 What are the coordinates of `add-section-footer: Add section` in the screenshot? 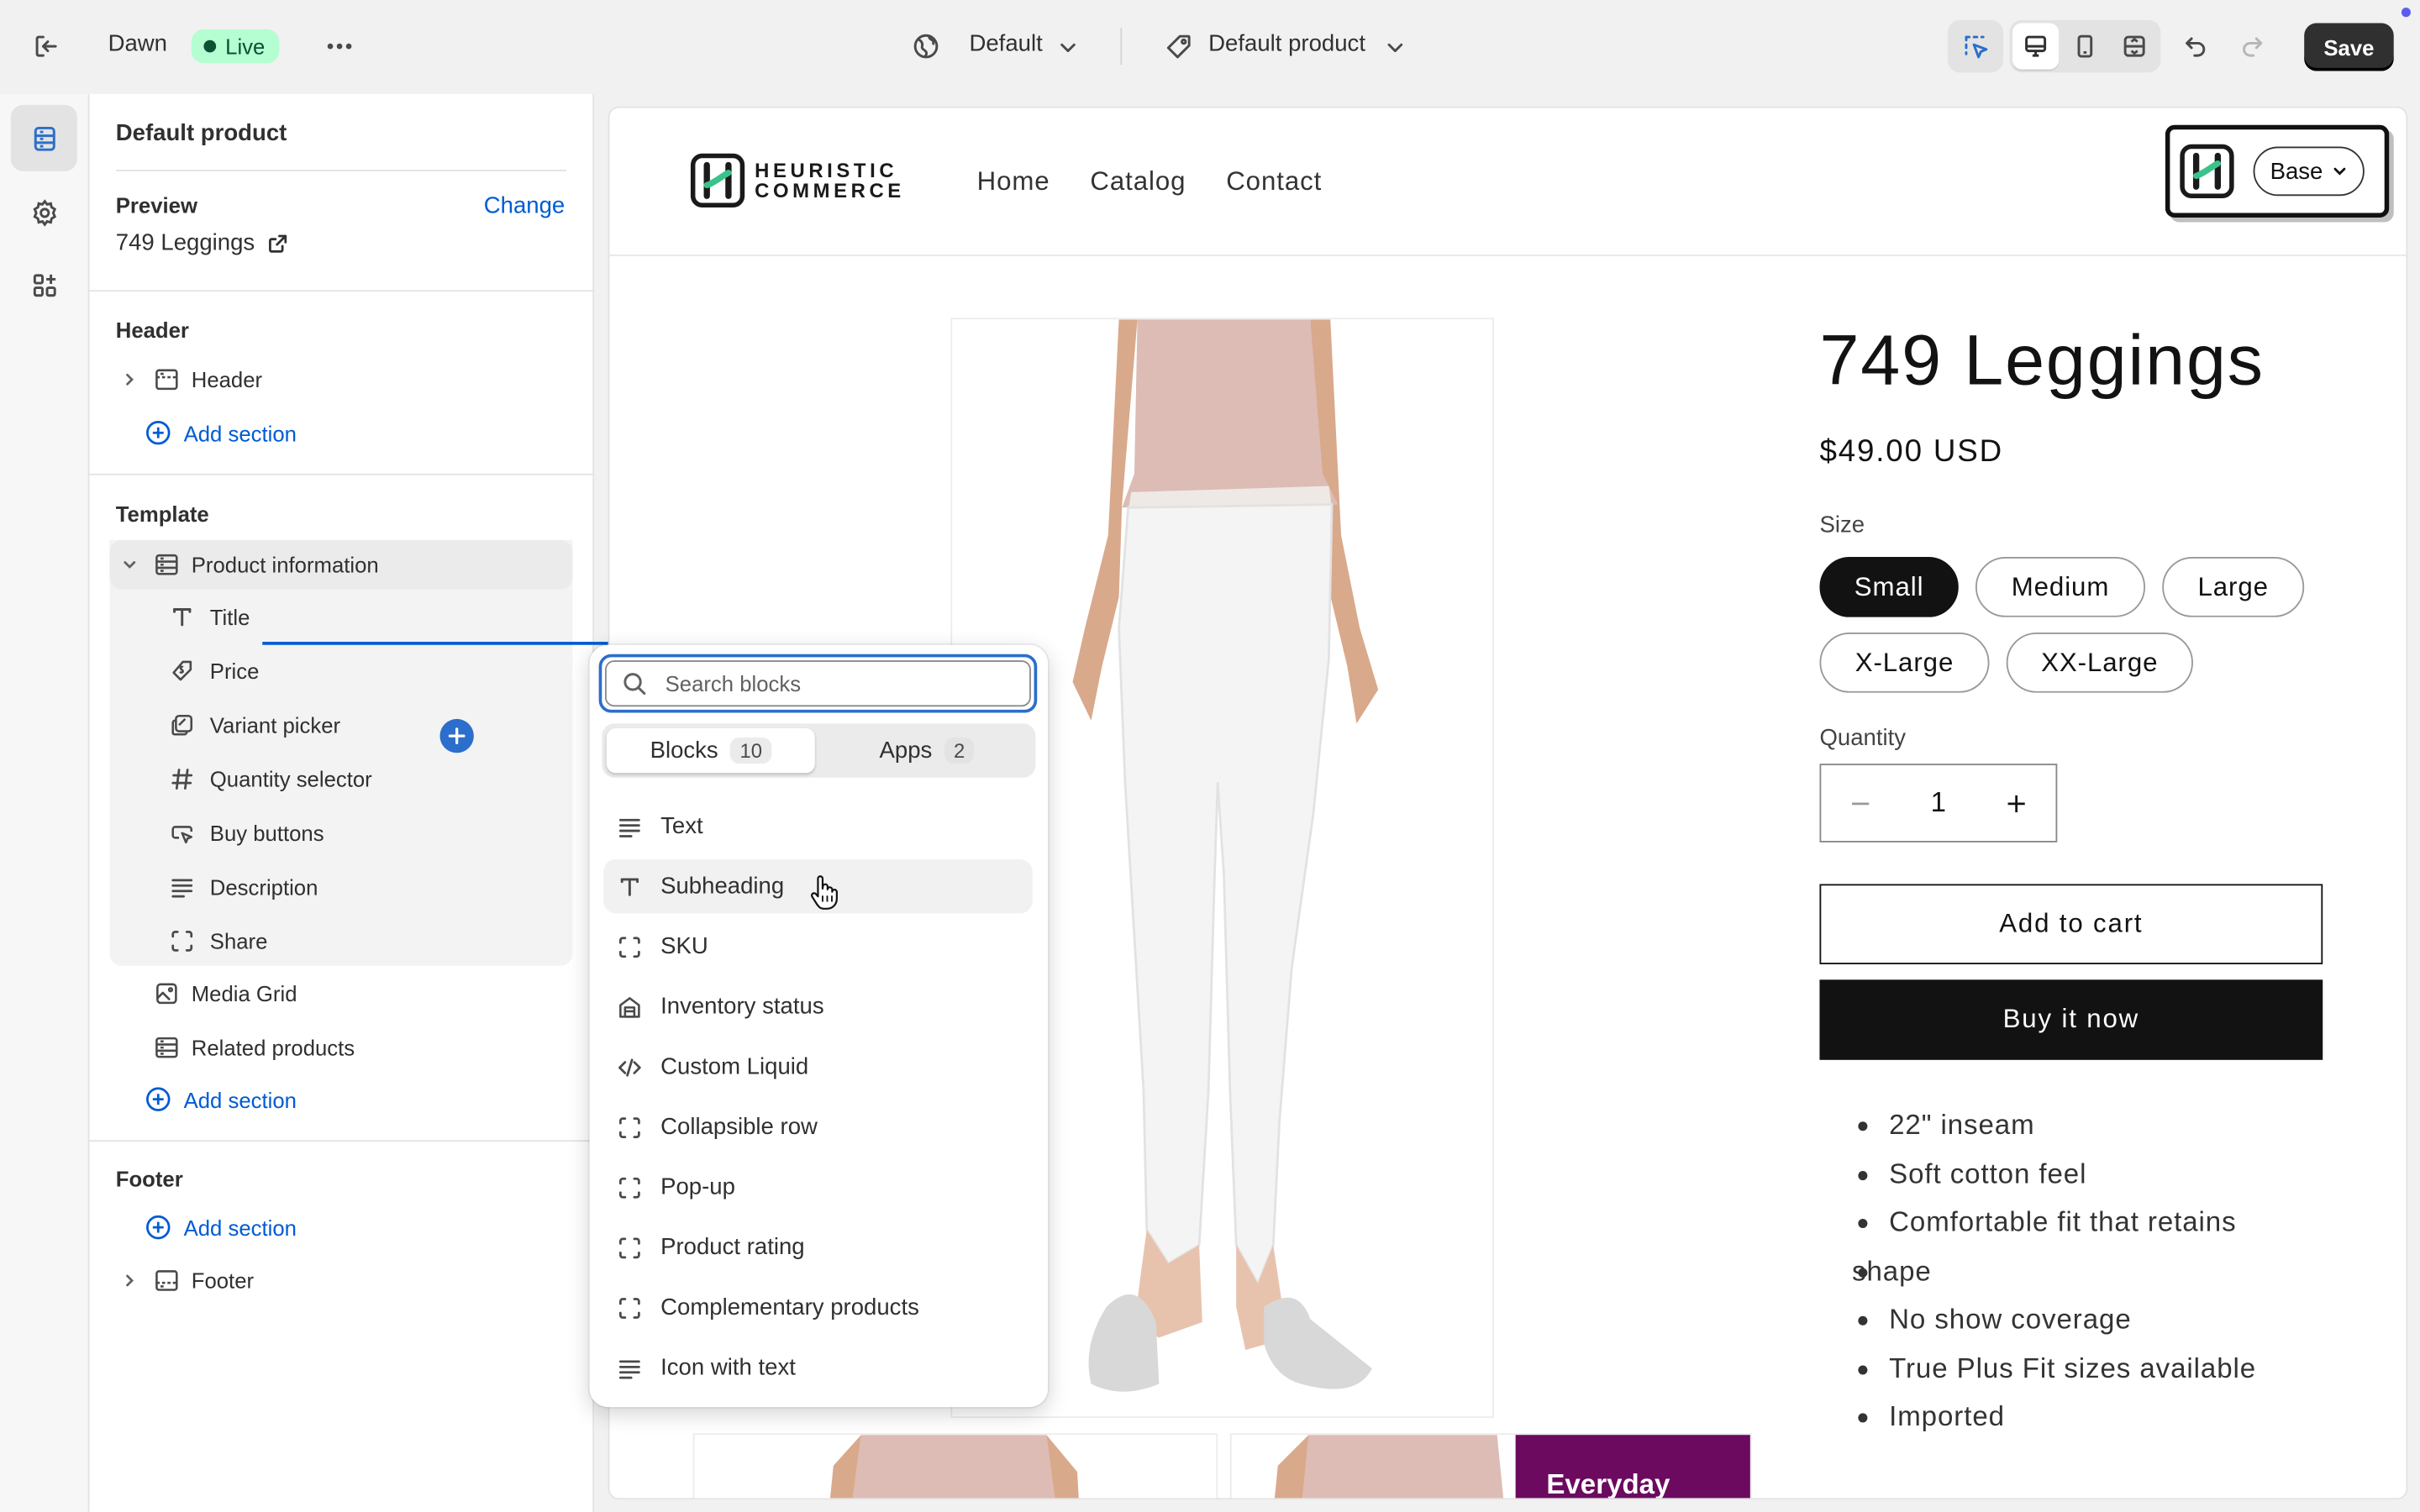 It's located at (221, 1227).